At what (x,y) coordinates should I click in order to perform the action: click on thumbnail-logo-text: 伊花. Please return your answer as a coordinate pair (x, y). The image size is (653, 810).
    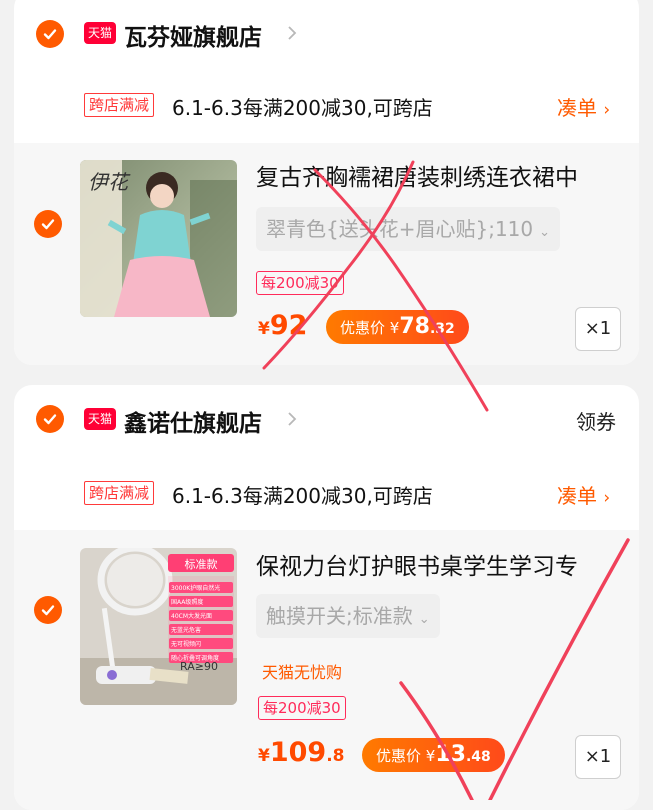
    Looking at the image, I should click on (108, 182).